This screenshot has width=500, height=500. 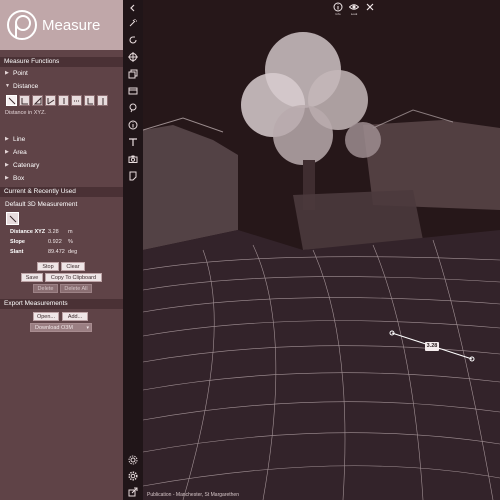 I want to click on note-button, so click(x=133, y=176).